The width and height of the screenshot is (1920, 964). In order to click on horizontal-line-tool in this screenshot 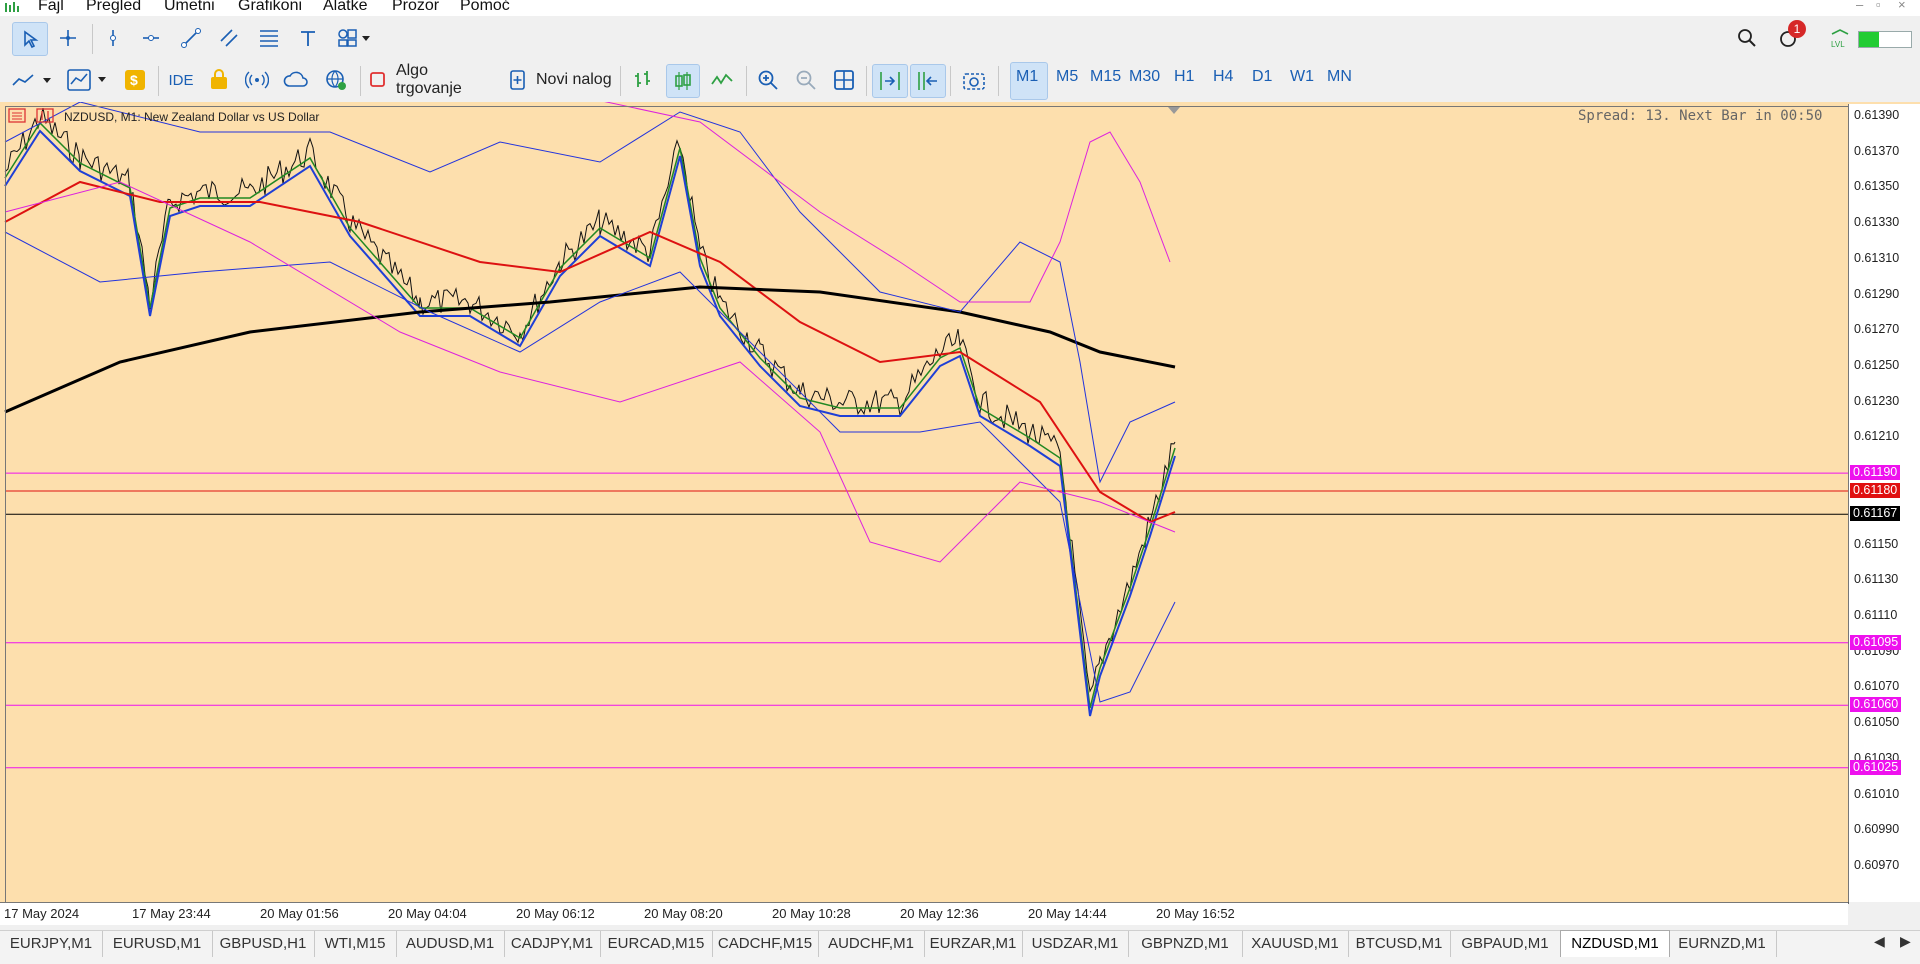, I will do `click(151, 38)`.